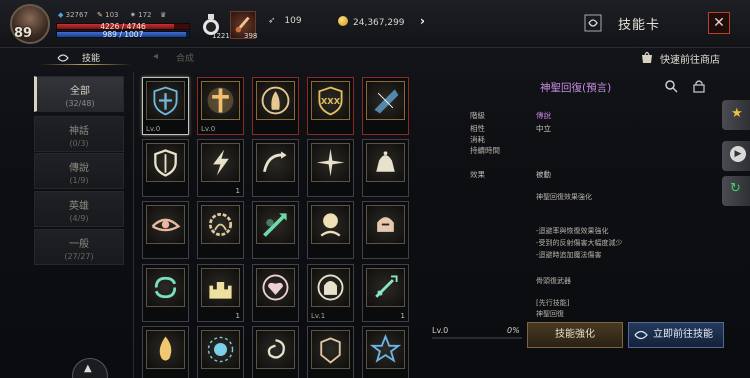 This screenshot has height=378, width=750. Describe the element at coordinates (553, 281) in the screenshot. I see `effect-line: 骨頭復武器` at that location.